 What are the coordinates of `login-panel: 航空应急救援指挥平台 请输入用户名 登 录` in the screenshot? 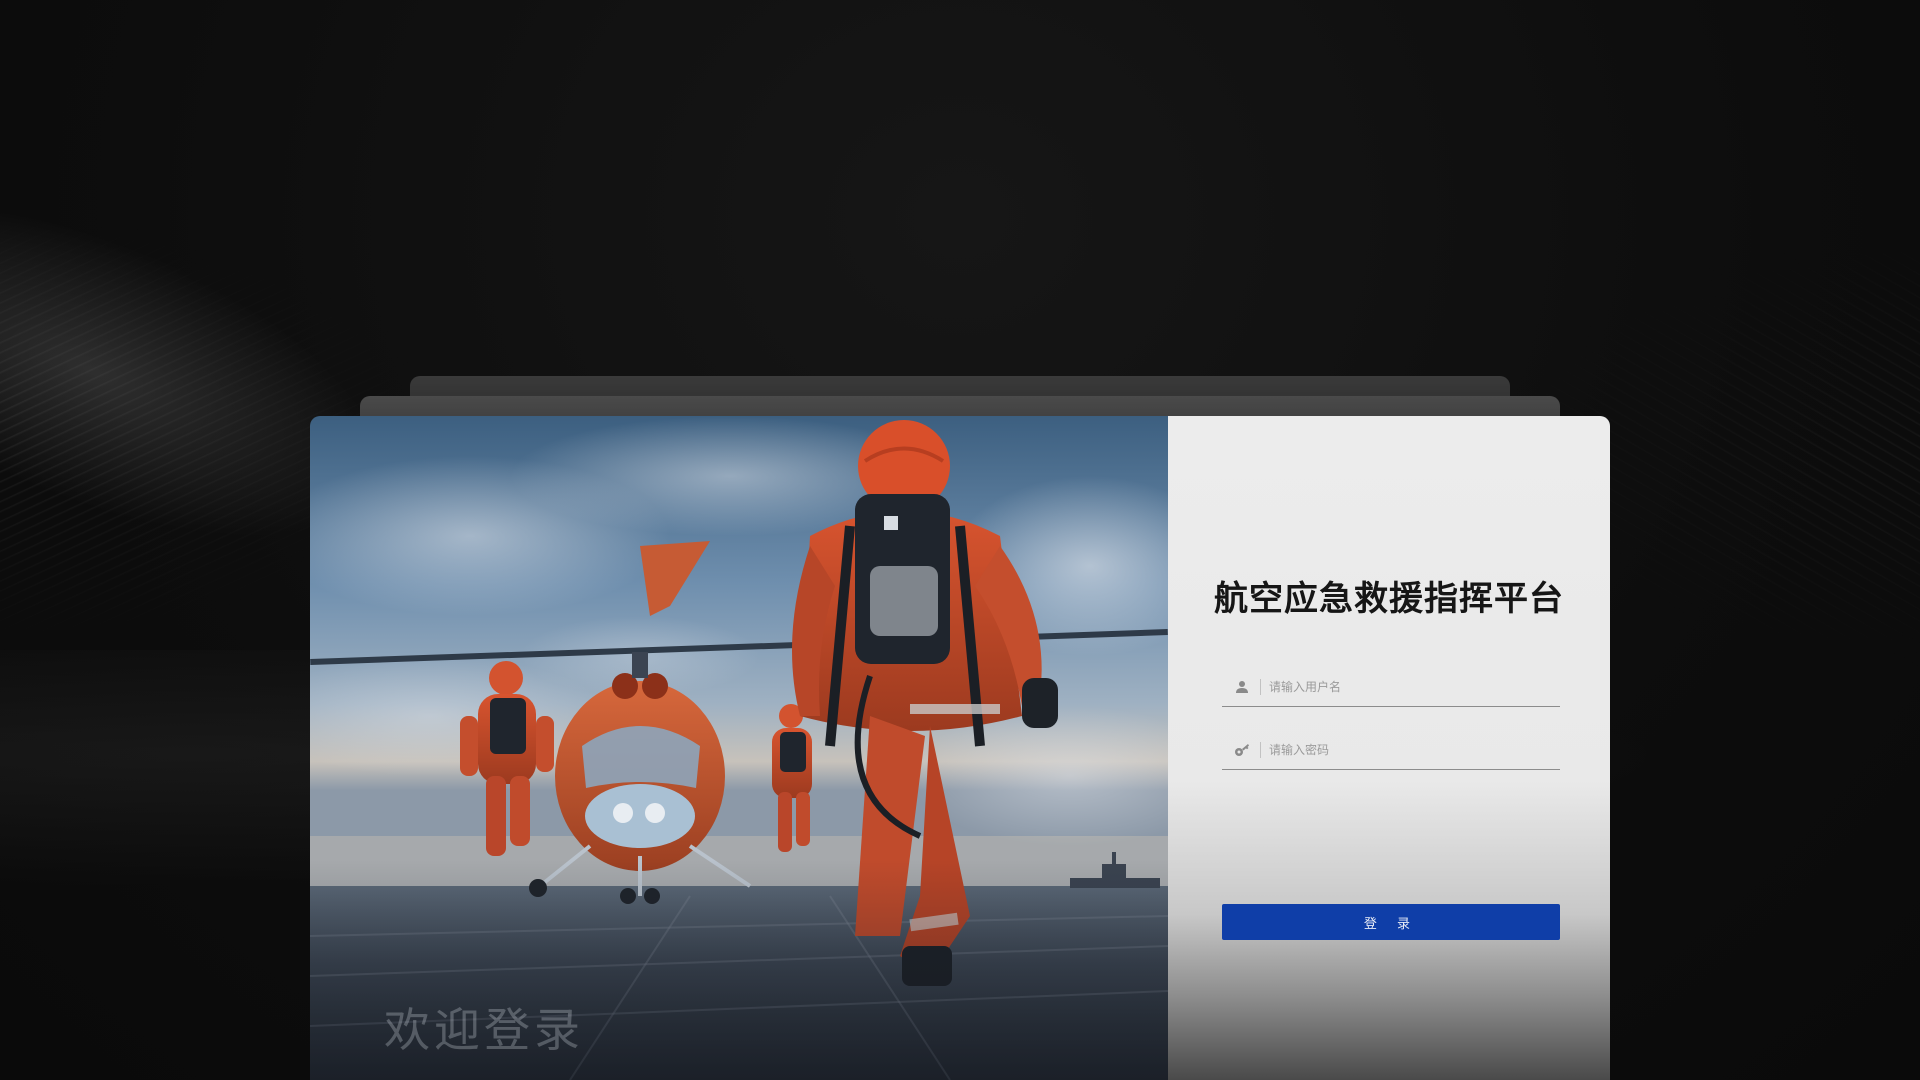 It's located at (1389, 748).